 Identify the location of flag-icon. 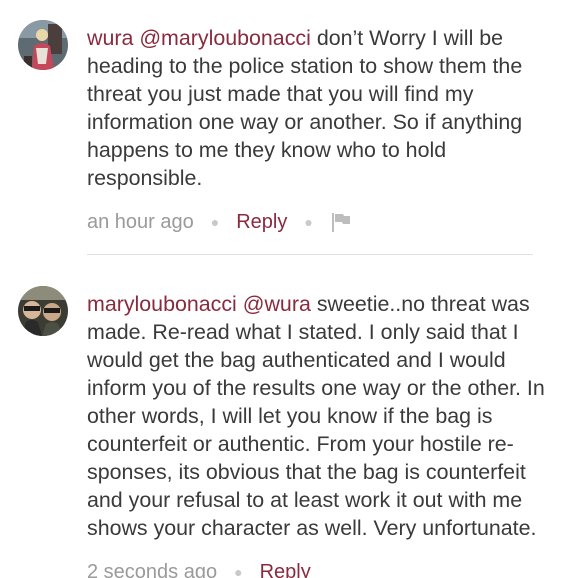
(341, 222).